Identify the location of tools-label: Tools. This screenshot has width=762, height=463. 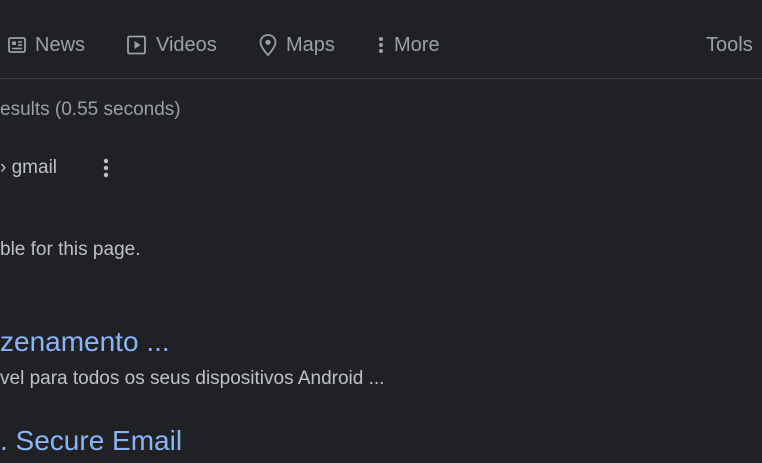
(729, 44).